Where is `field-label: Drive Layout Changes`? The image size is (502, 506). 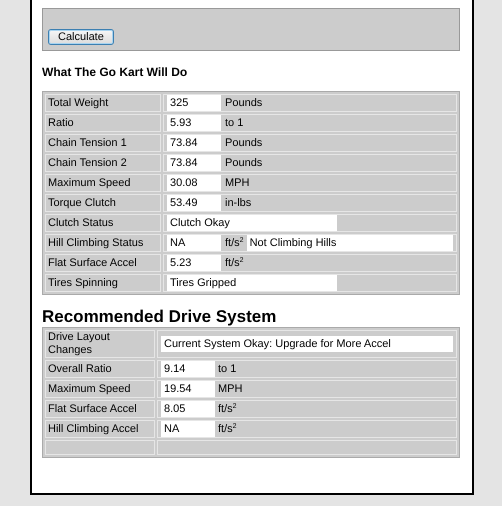
field-label: Drive Layout Changes is located at coordinates (100, 344).